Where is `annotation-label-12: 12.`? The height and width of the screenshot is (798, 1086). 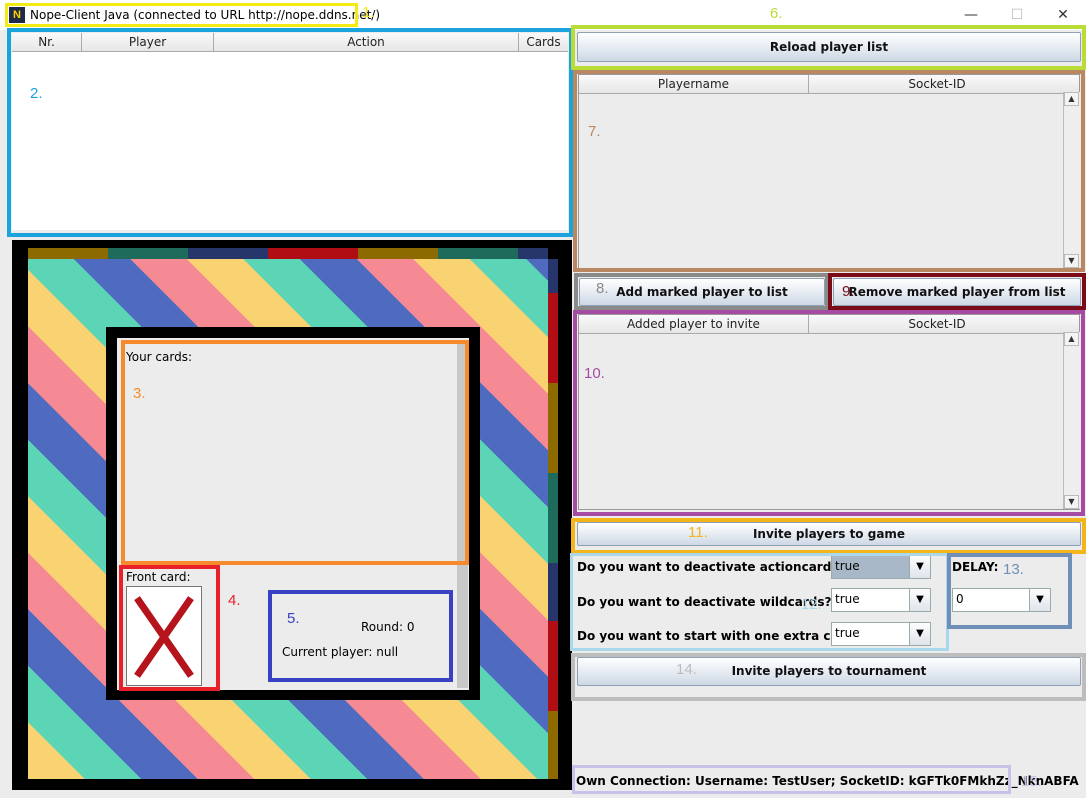
annotation-label-12: 12. is located at coordinates (811, 604).